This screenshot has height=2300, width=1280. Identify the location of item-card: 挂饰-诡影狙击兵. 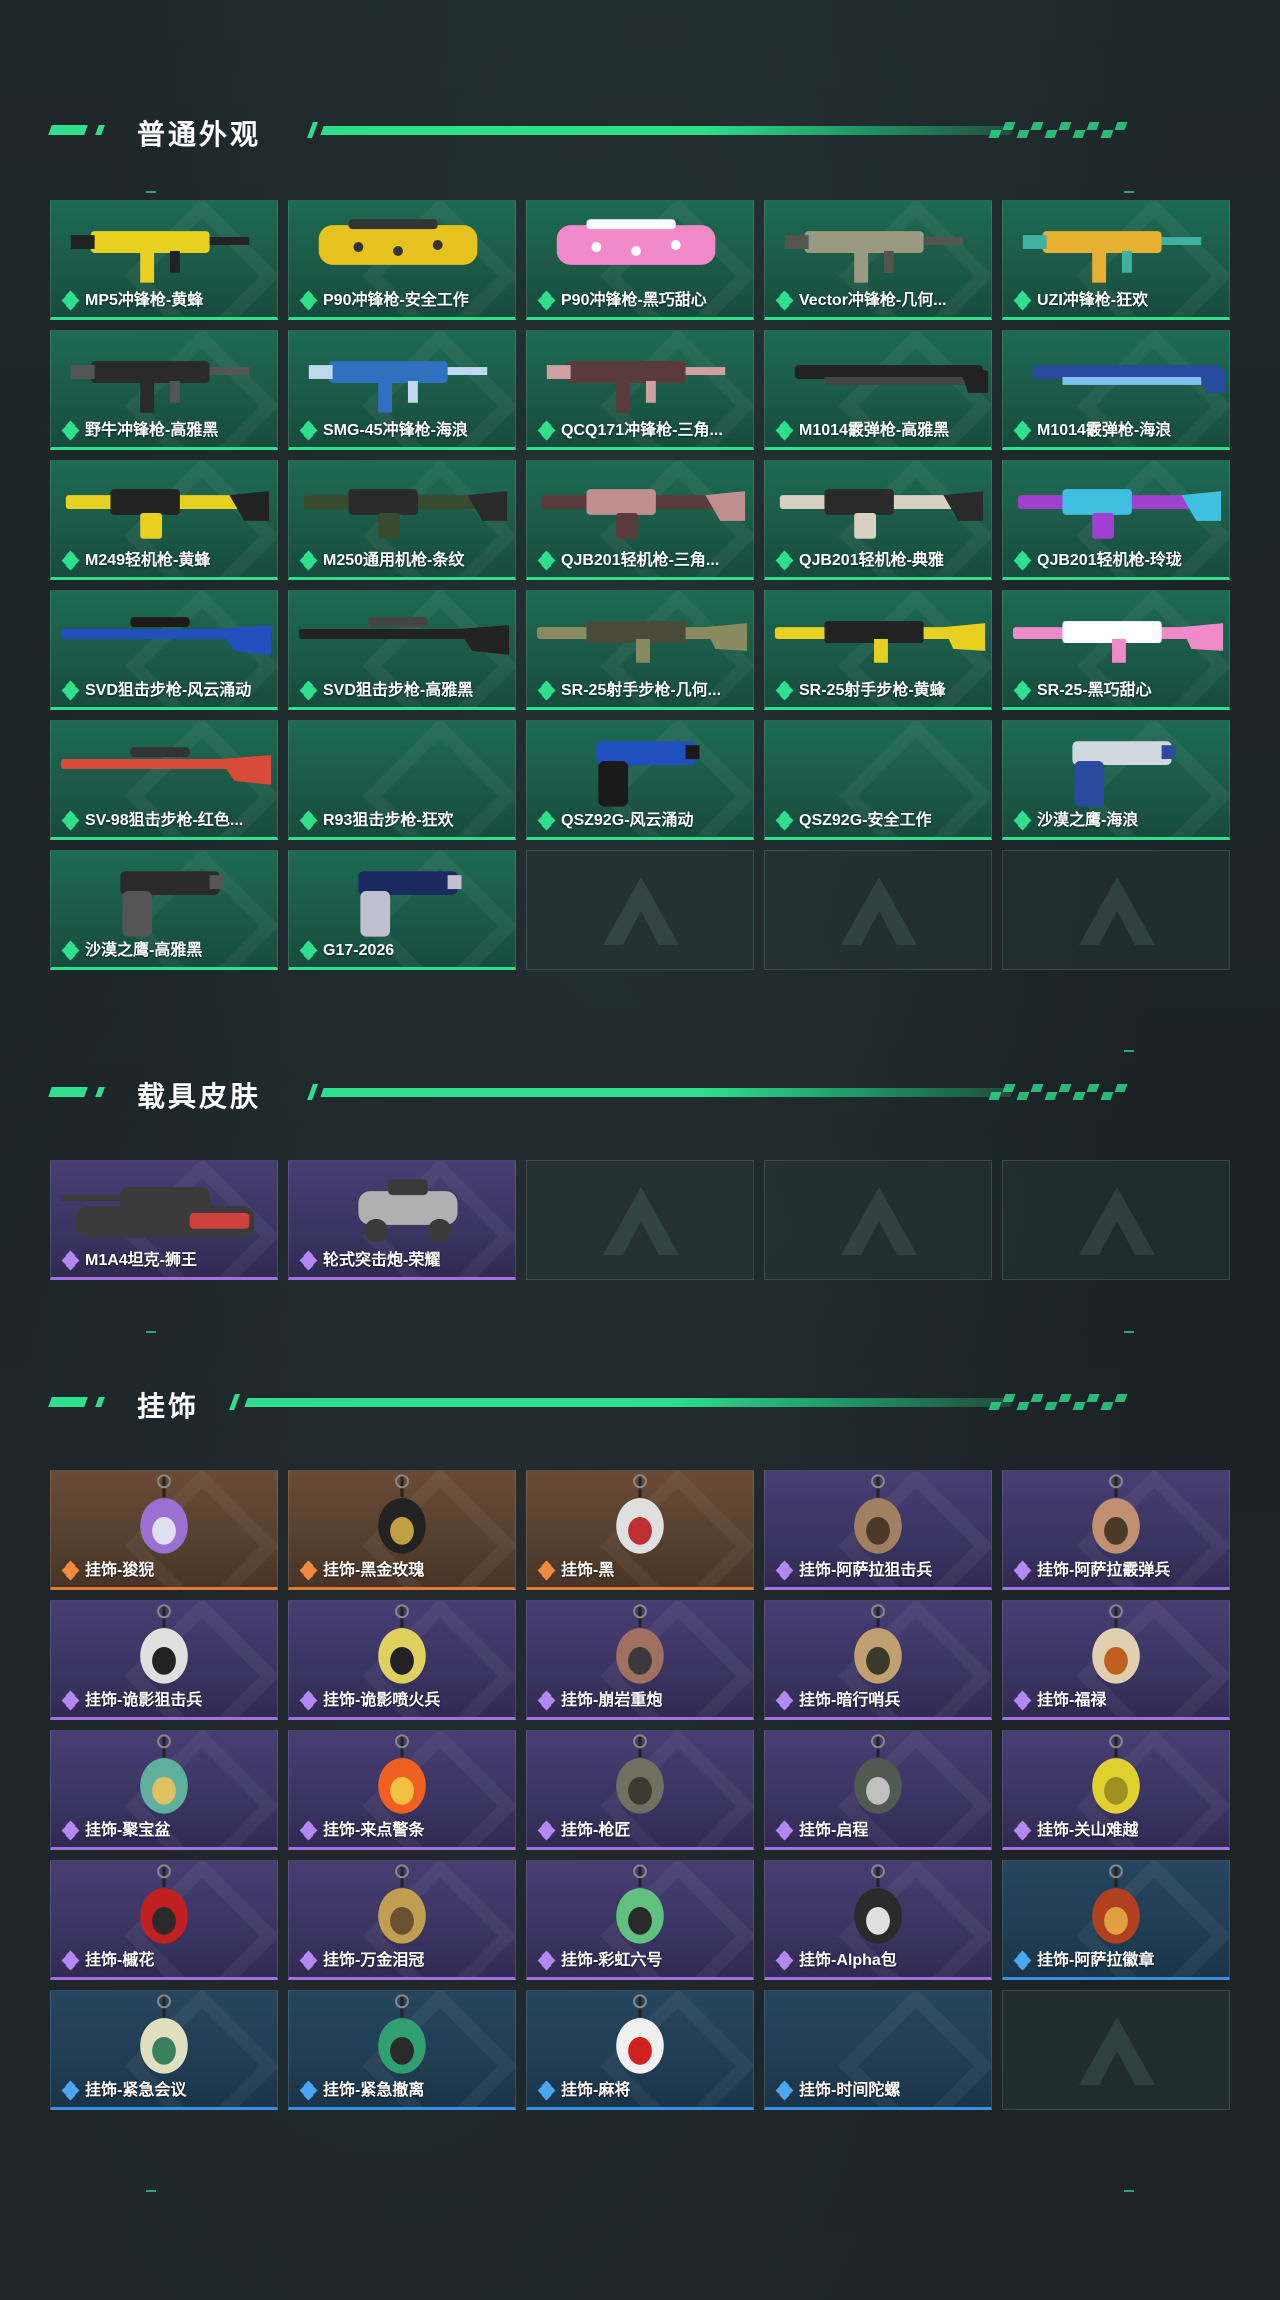
(164, 1660).